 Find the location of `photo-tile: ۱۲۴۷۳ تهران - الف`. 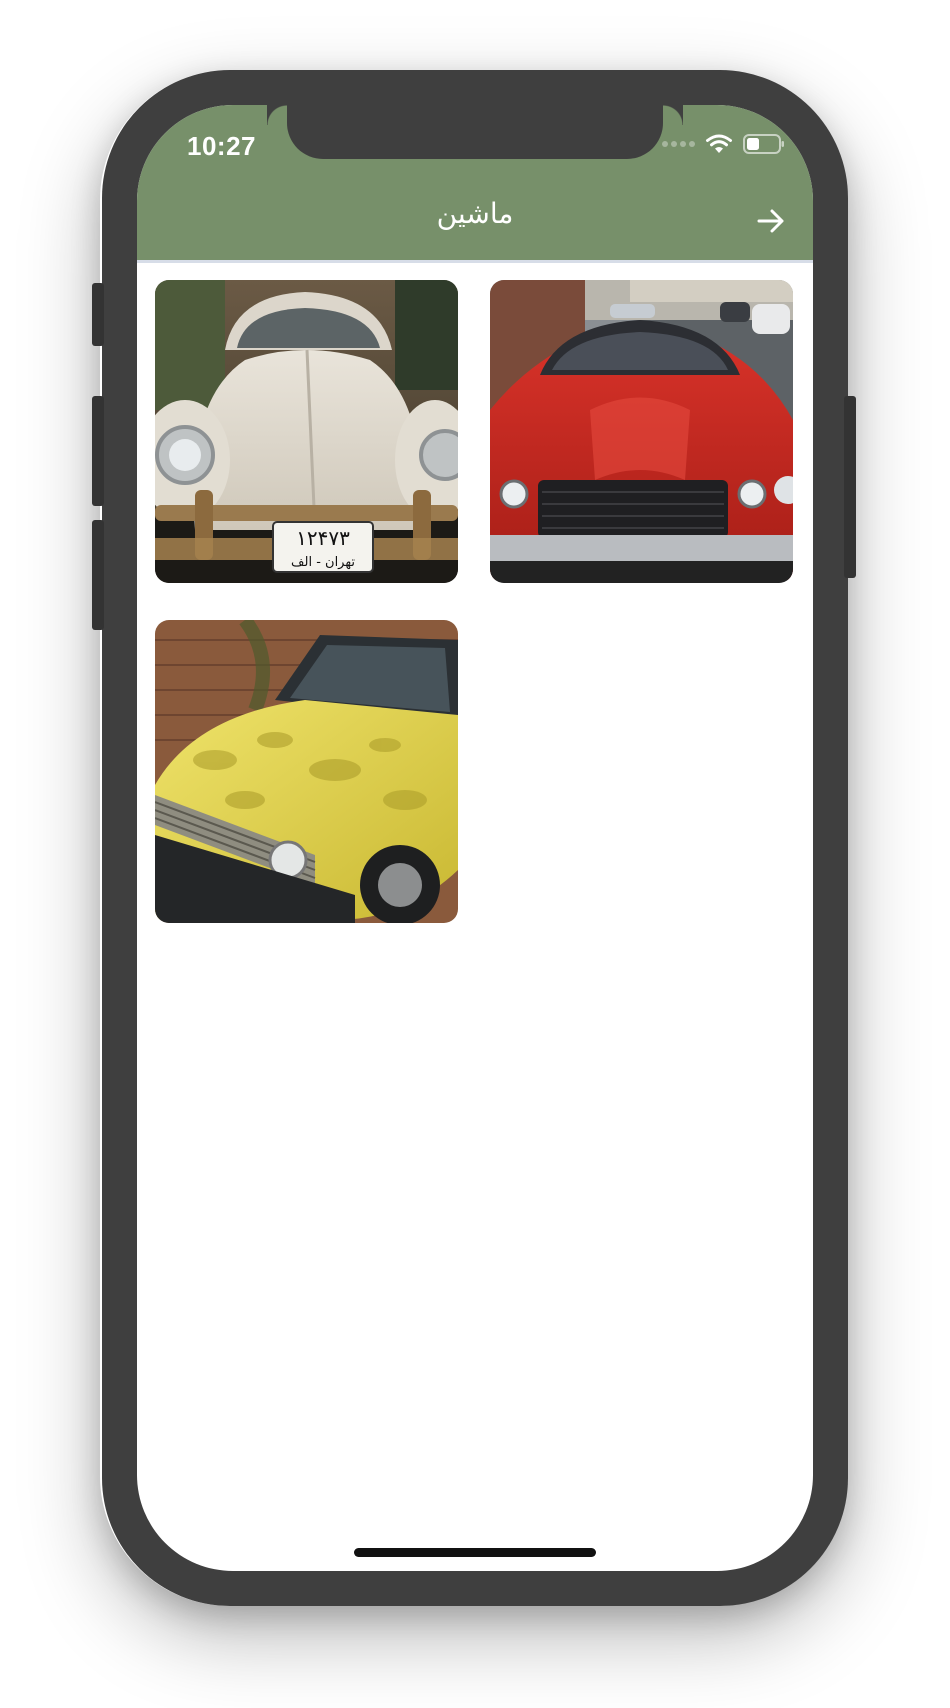

photo-tile: ۱۲۴۷۳ تهران - الف is located at coordinates (306, 431).